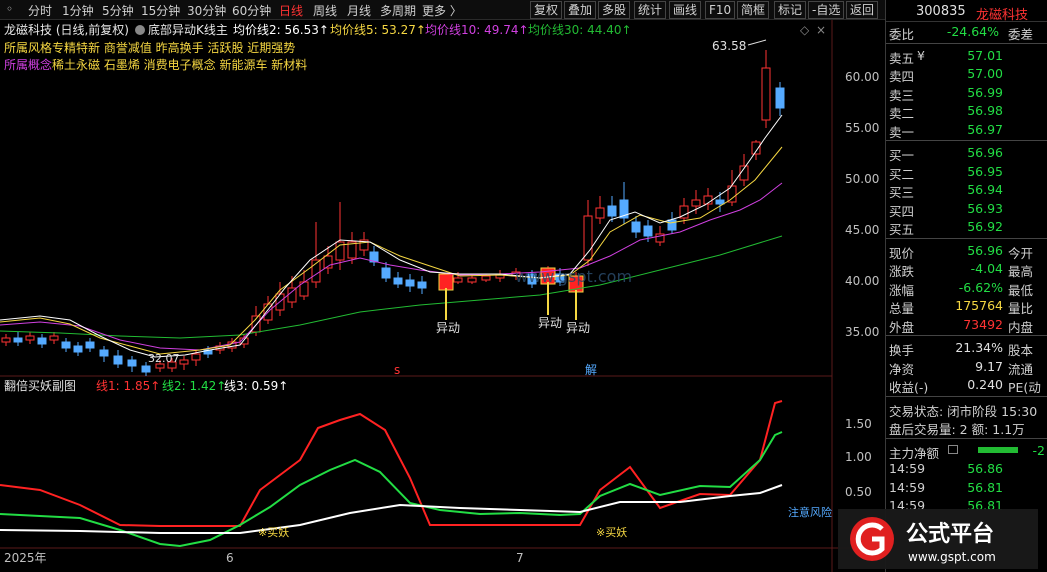 The height and width of the screenshot is (572, 1047). What do you see at coordinates (790, 10) in the screenshot?
I see `mark-button: 标记` at bounding box center [790, 10].